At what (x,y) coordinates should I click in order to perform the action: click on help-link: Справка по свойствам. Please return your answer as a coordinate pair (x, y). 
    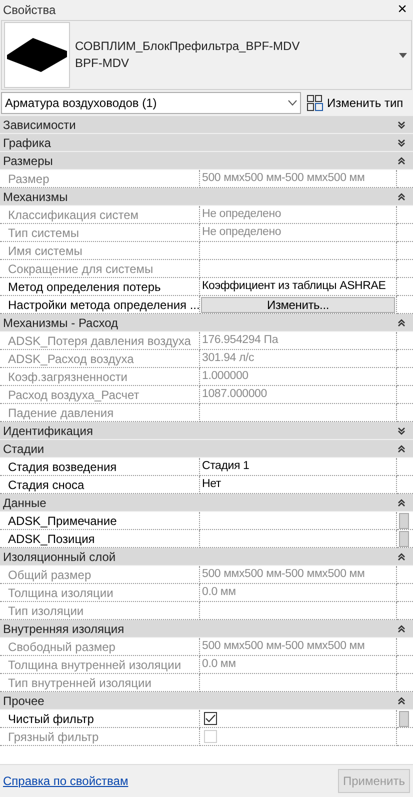
    Looking at the image, I should click on (65, 781).